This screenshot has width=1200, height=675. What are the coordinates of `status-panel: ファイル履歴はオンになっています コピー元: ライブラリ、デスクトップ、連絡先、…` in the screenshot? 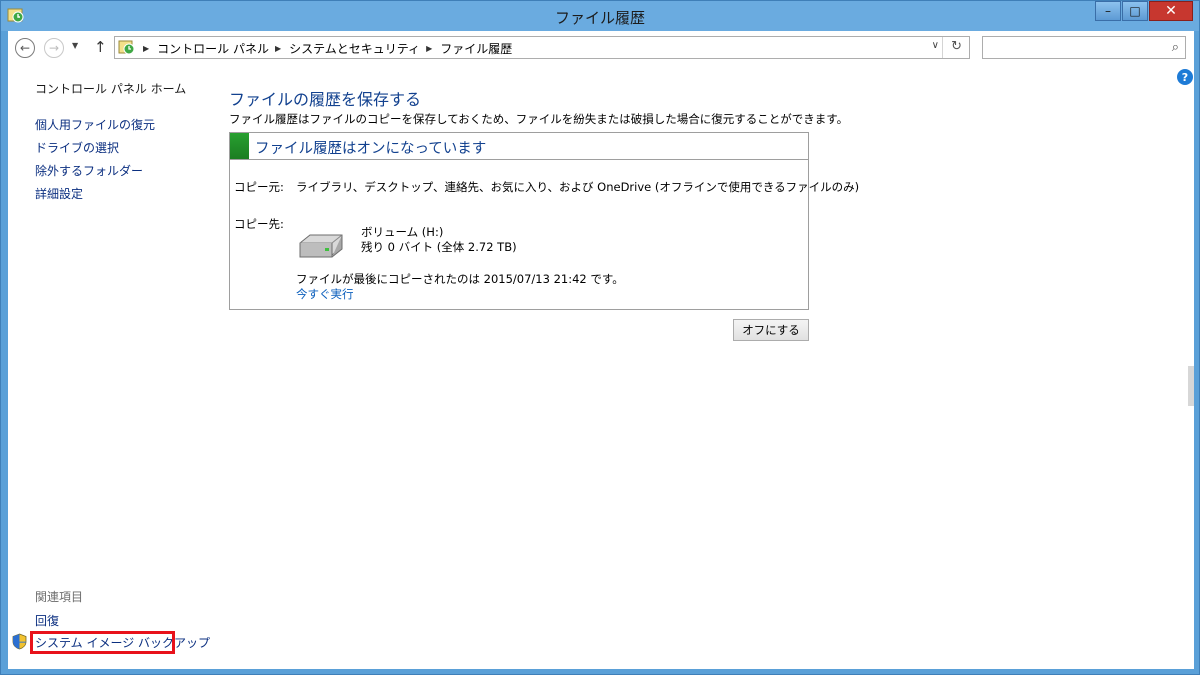 It's located at (544, 221).